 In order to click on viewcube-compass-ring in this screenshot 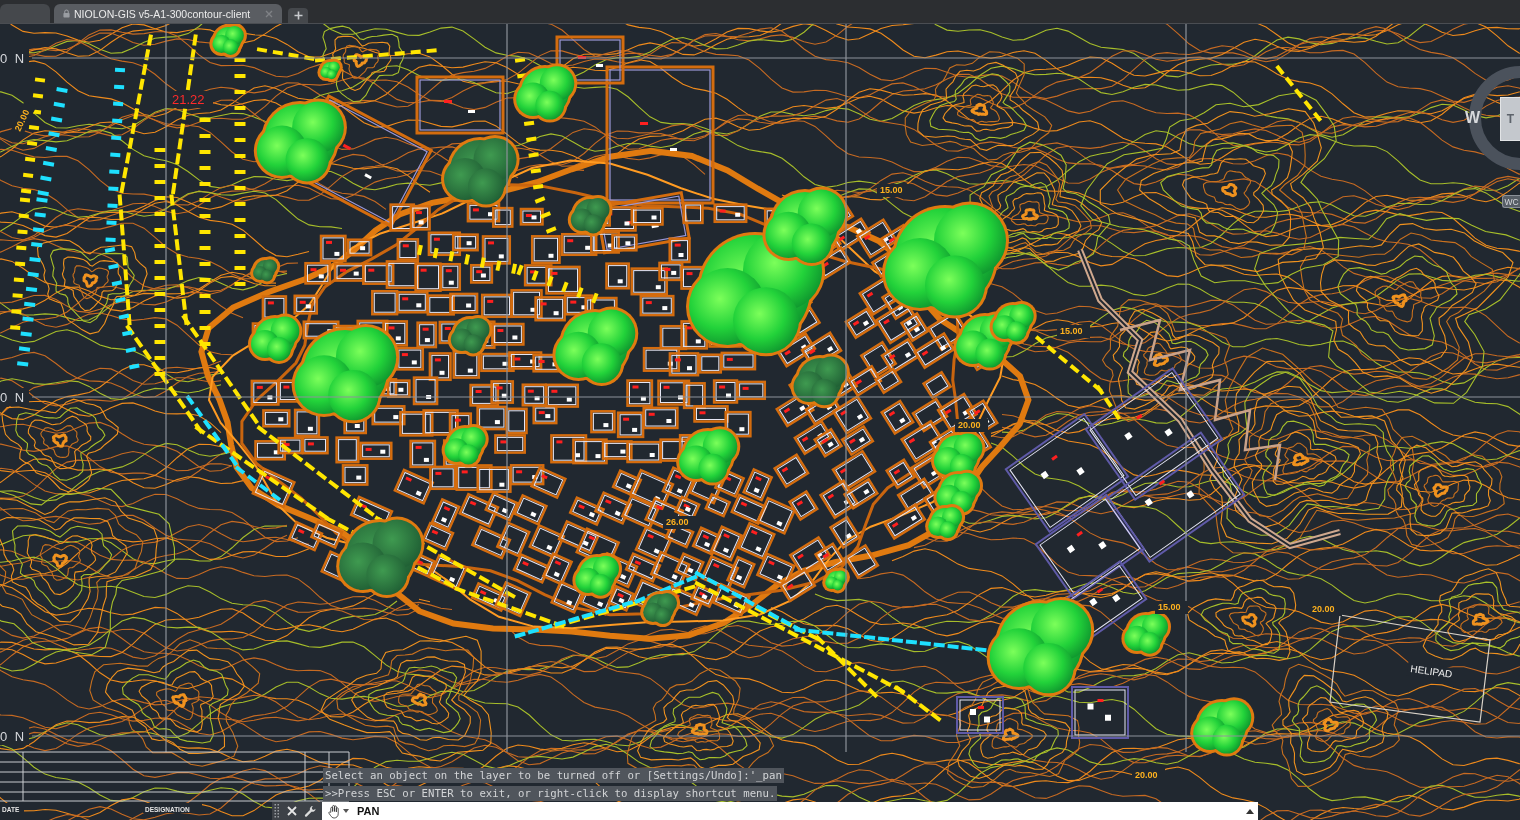, I will do `click(1493, 118)`.